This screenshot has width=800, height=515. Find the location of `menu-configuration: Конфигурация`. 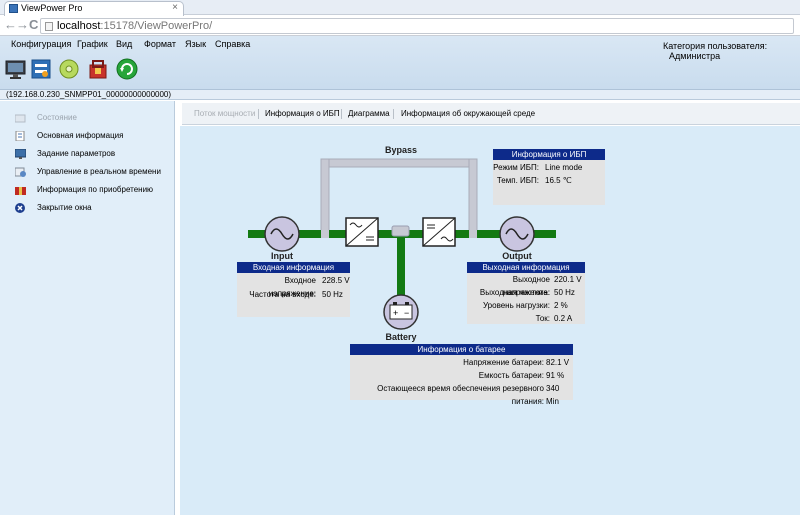

menu-configuration: Конфигурация is located at coordinates (41, 44).